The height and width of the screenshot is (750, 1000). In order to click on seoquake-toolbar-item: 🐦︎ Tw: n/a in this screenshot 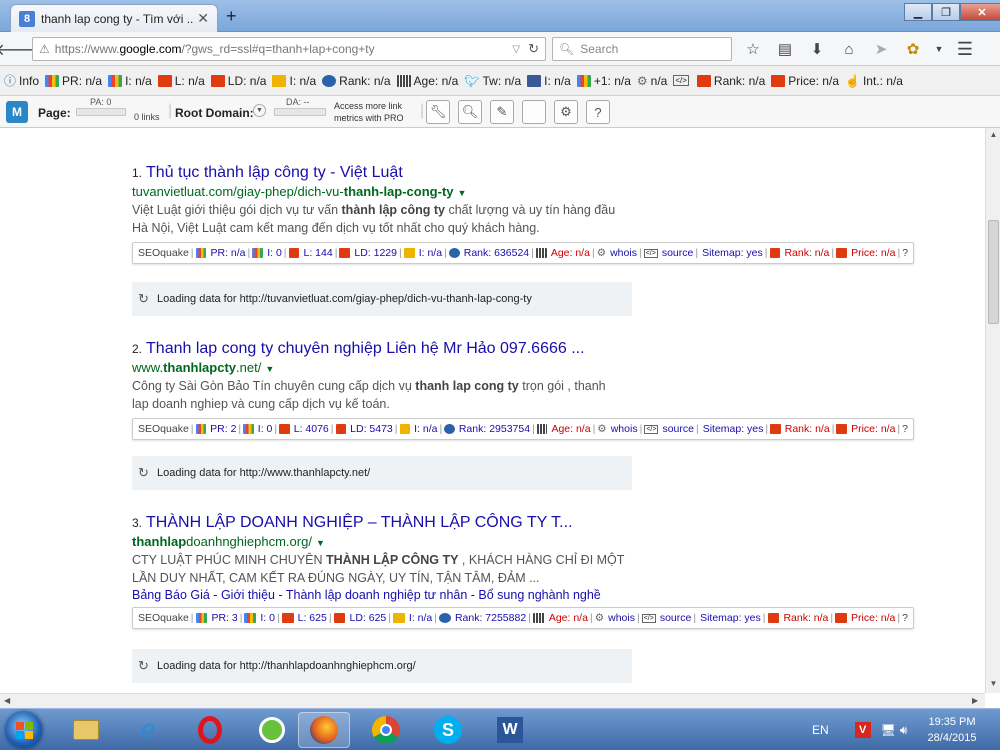, I will do `click(492, 81)`.